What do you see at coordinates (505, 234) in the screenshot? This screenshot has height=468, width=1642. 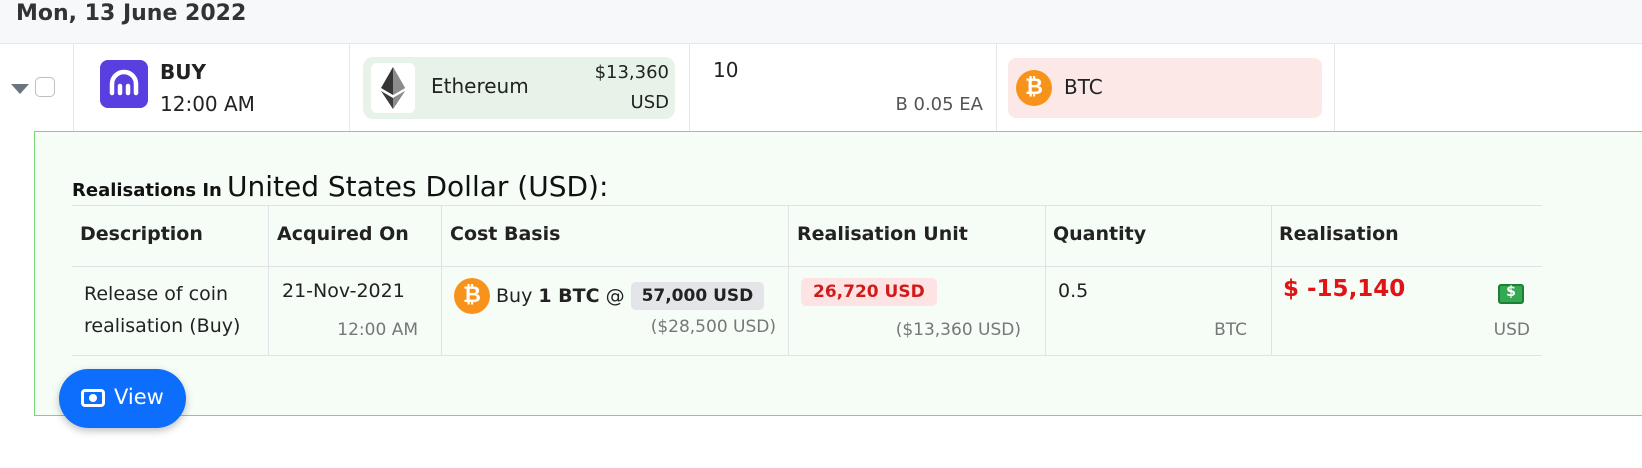 I see `column-header-cost-basis: Cost Basis` at bounding box center [505, 234].